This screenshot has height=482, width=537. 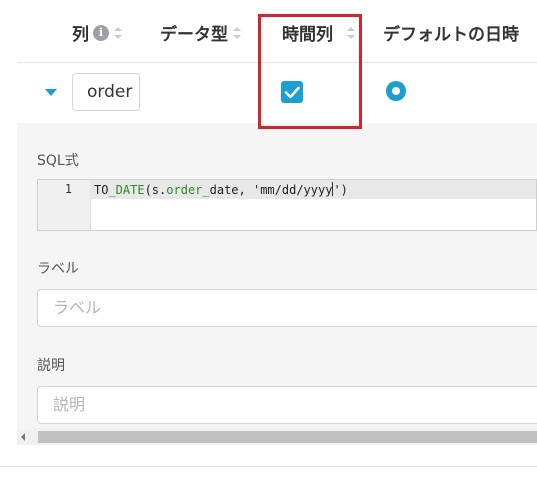 I want to click on line-number: 1, so click(x=68, y=189).